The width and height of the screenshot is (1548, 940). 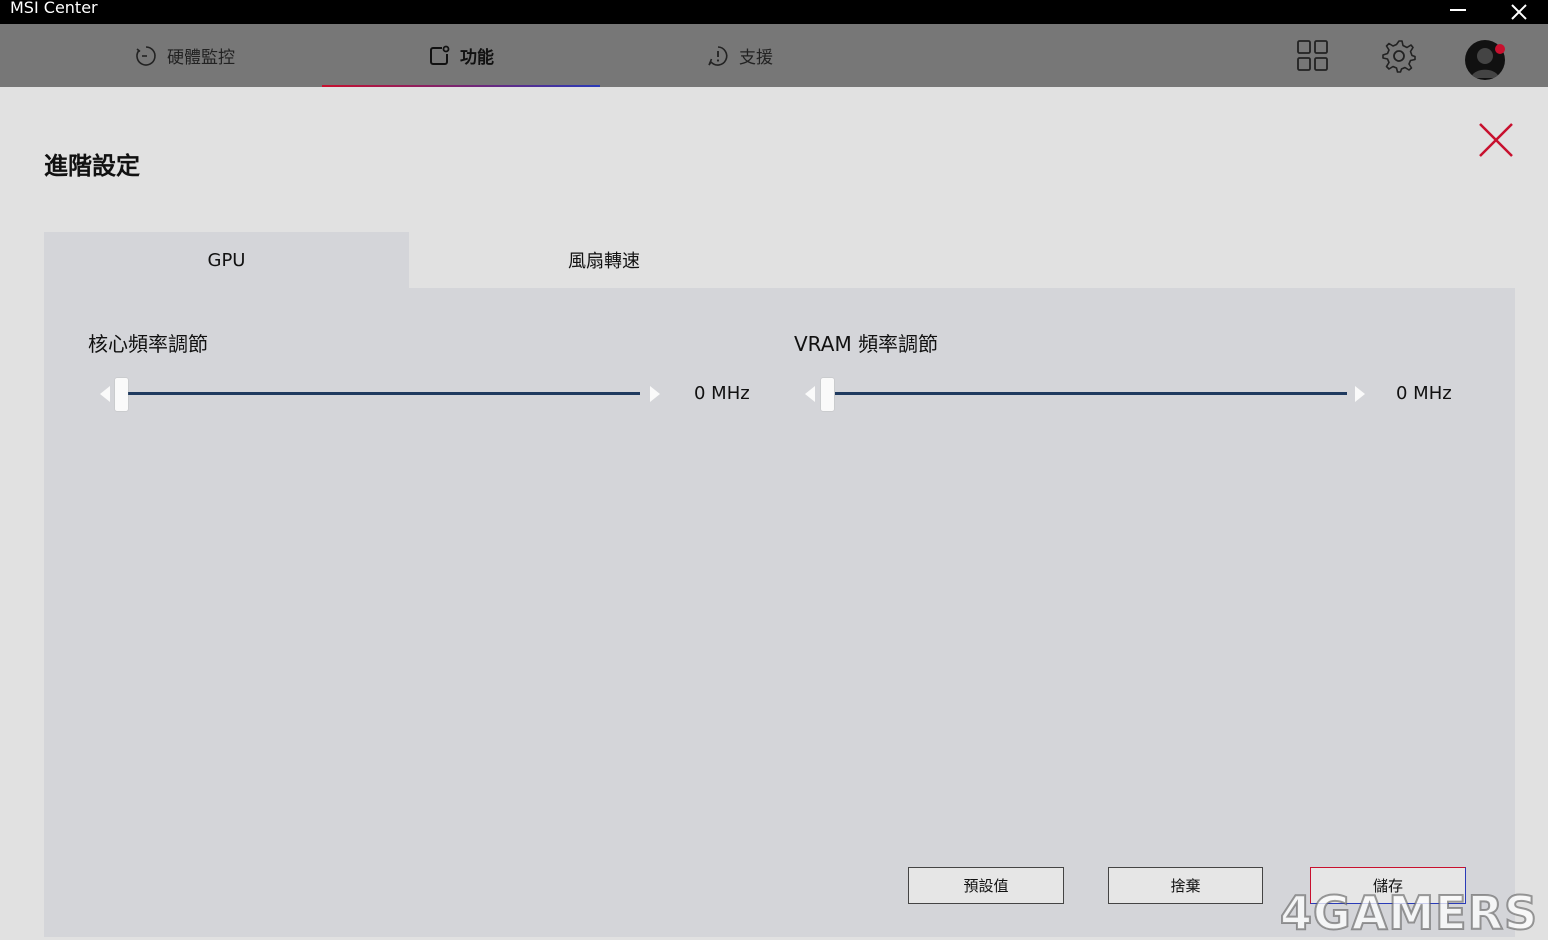 What do you see at coordinates (1500, 49) in the screenshot?
I see `notification-dot` at bounding box center [1500, 49].